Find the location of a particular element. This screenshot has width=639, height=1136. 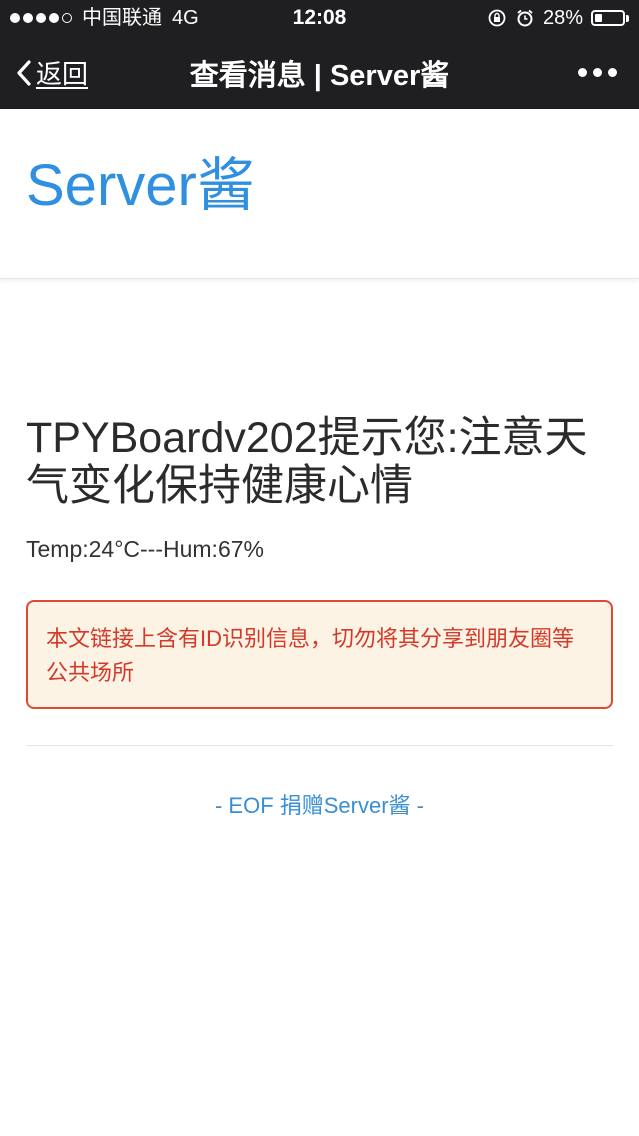

footer-suffix: - is located at coordinates (417, 805).